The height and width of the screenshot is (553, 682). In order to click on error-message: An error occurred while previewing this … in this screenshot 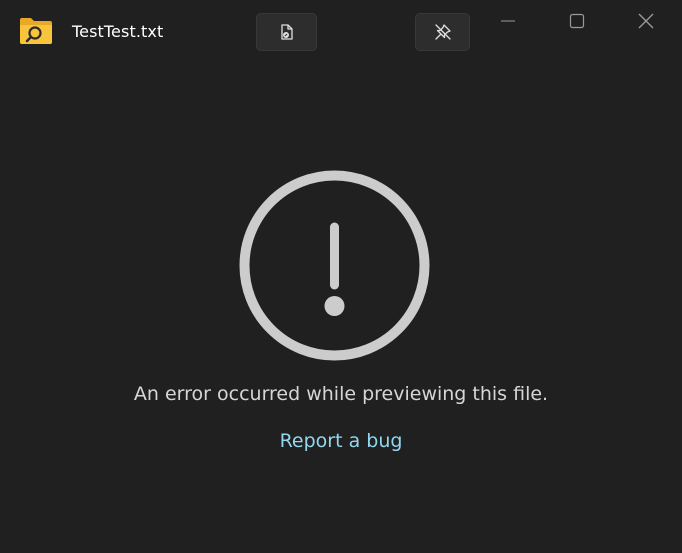, I will do `click(341, 394)`.